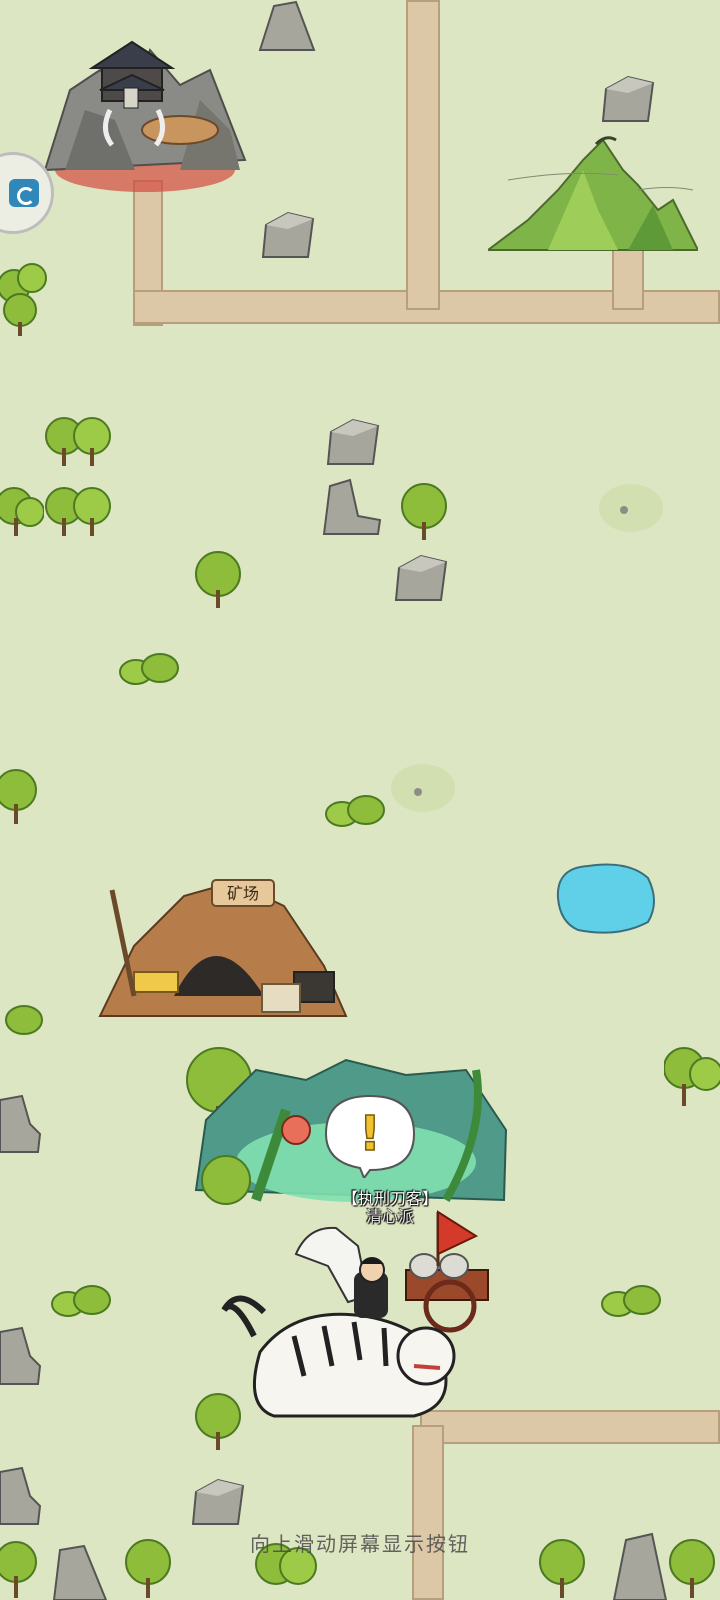 The image size is (720, 1600). What do you see at coordinates (605, 899) in the screenshot?
I see `pond` at bounding box center [605, 899].